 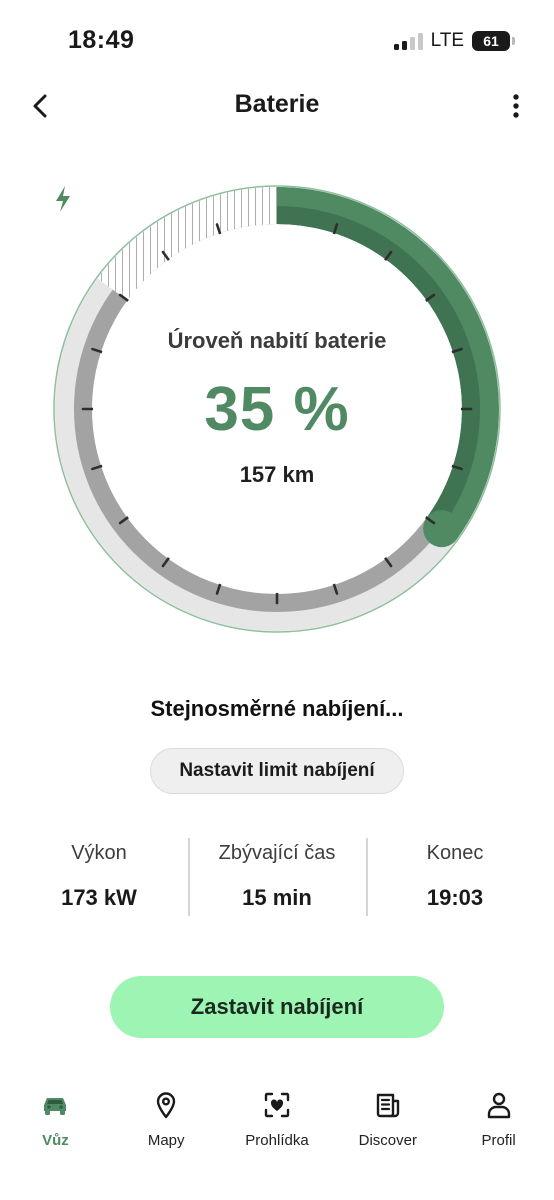 I want to click on nav-item-inspection: Prohlídka, so click(x=277, y=1130).